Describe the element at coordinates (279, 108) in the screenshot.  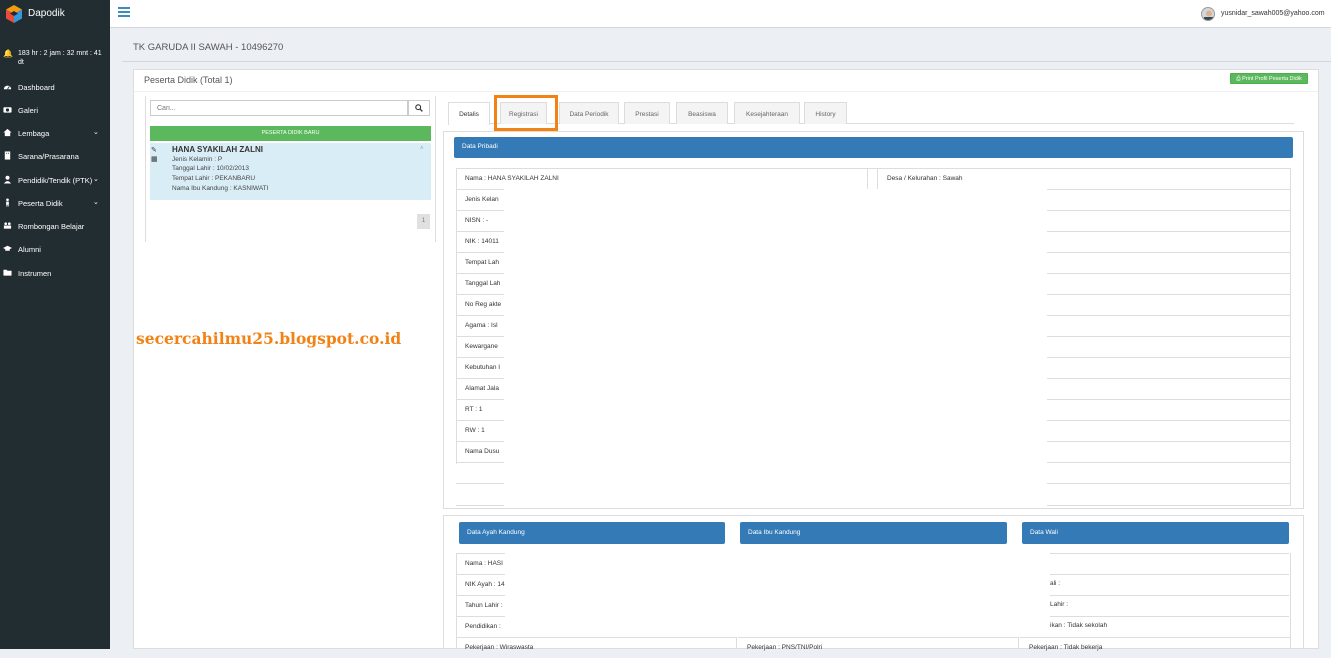
I see `search-input` at that location.